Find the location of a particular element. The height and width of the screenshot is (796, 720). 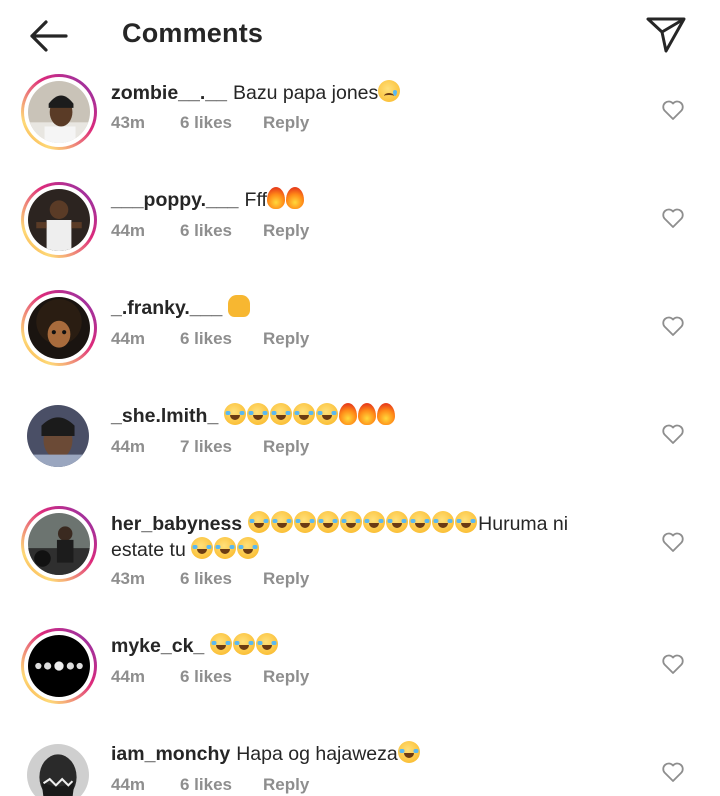

arrow-left-icon is located at coordinates (48, 36).